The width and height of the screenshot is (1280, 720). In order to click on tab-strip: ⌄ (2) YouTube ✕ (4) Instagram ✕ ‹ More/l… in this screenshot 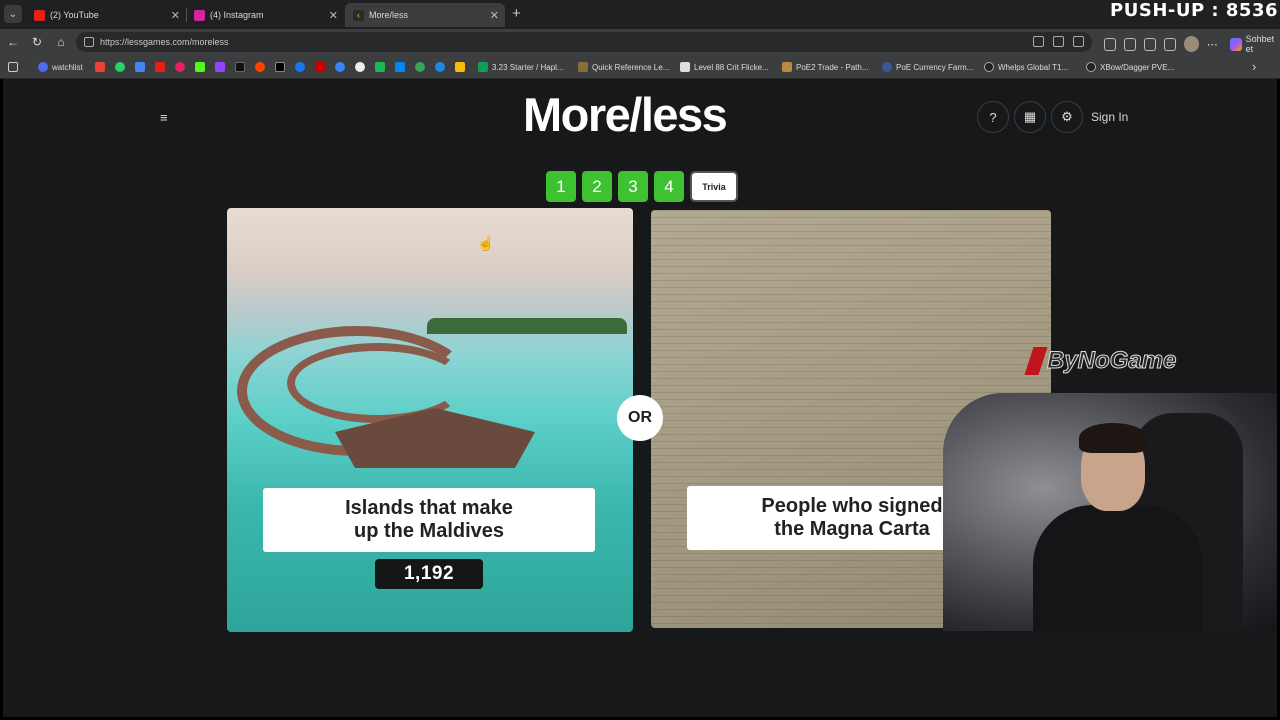, I will do `click(640, 14)`.